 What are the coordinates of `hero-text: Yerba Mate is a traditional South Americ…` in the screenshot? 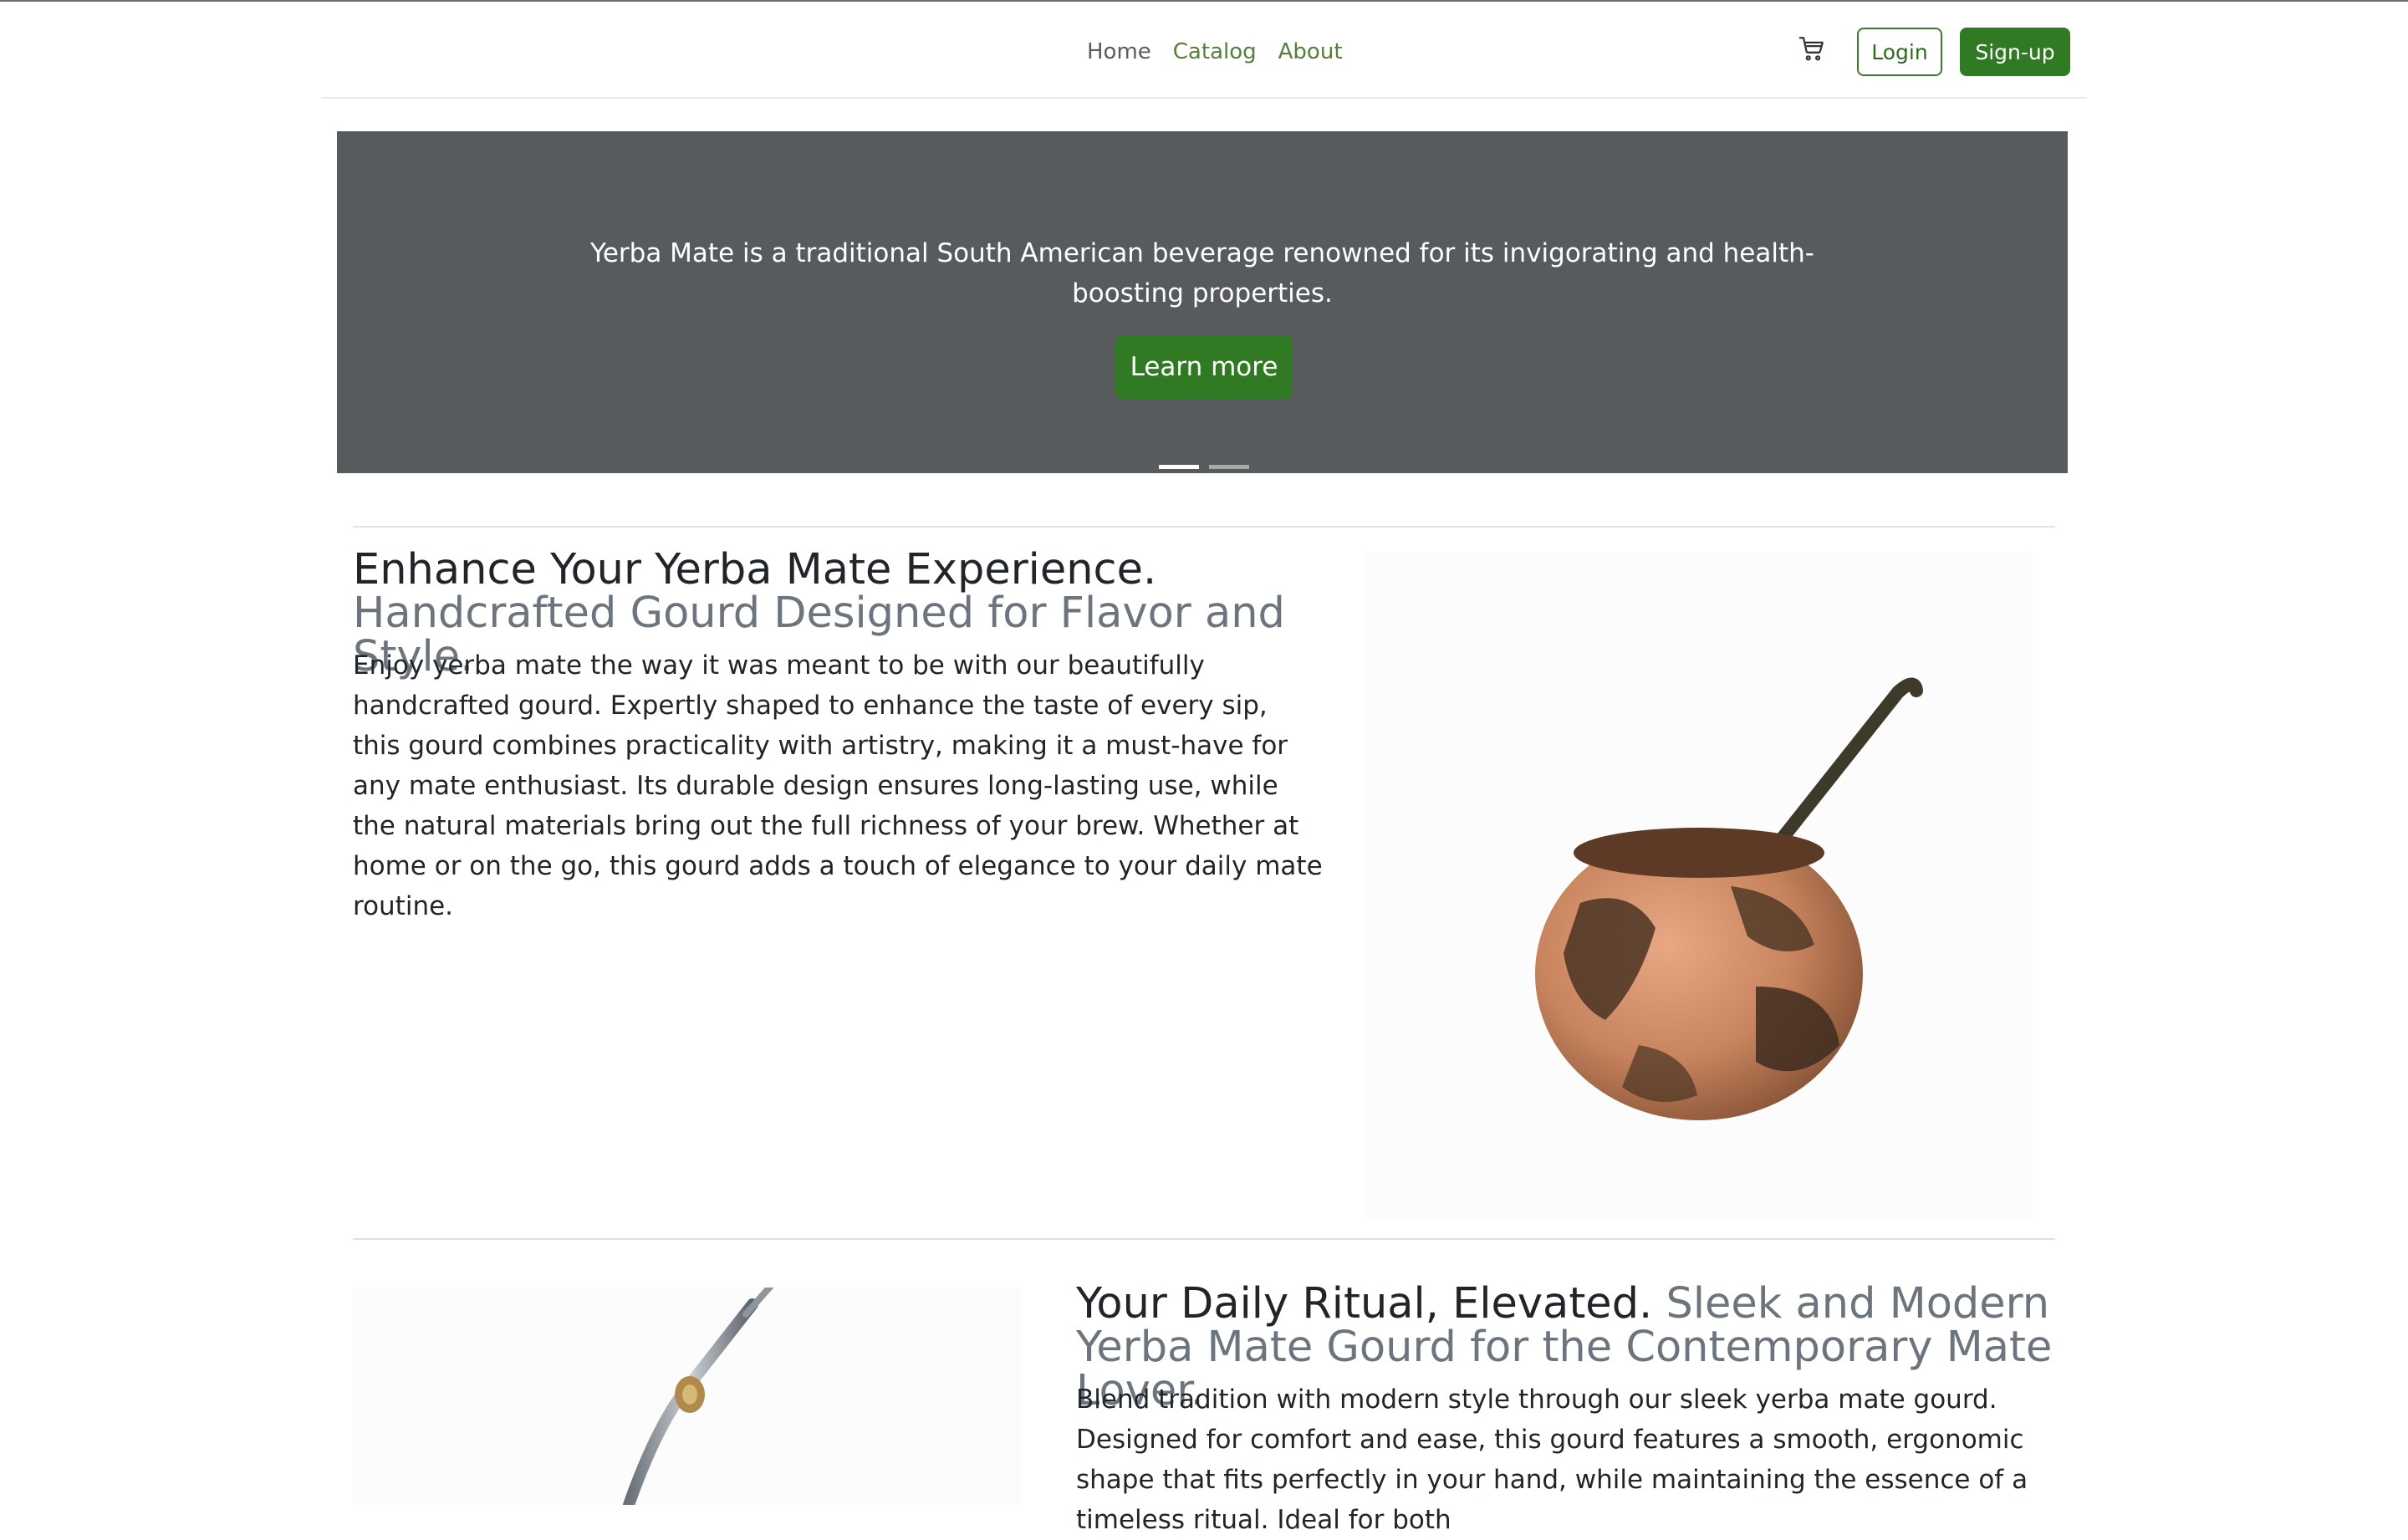 It's located at (1202, 273).